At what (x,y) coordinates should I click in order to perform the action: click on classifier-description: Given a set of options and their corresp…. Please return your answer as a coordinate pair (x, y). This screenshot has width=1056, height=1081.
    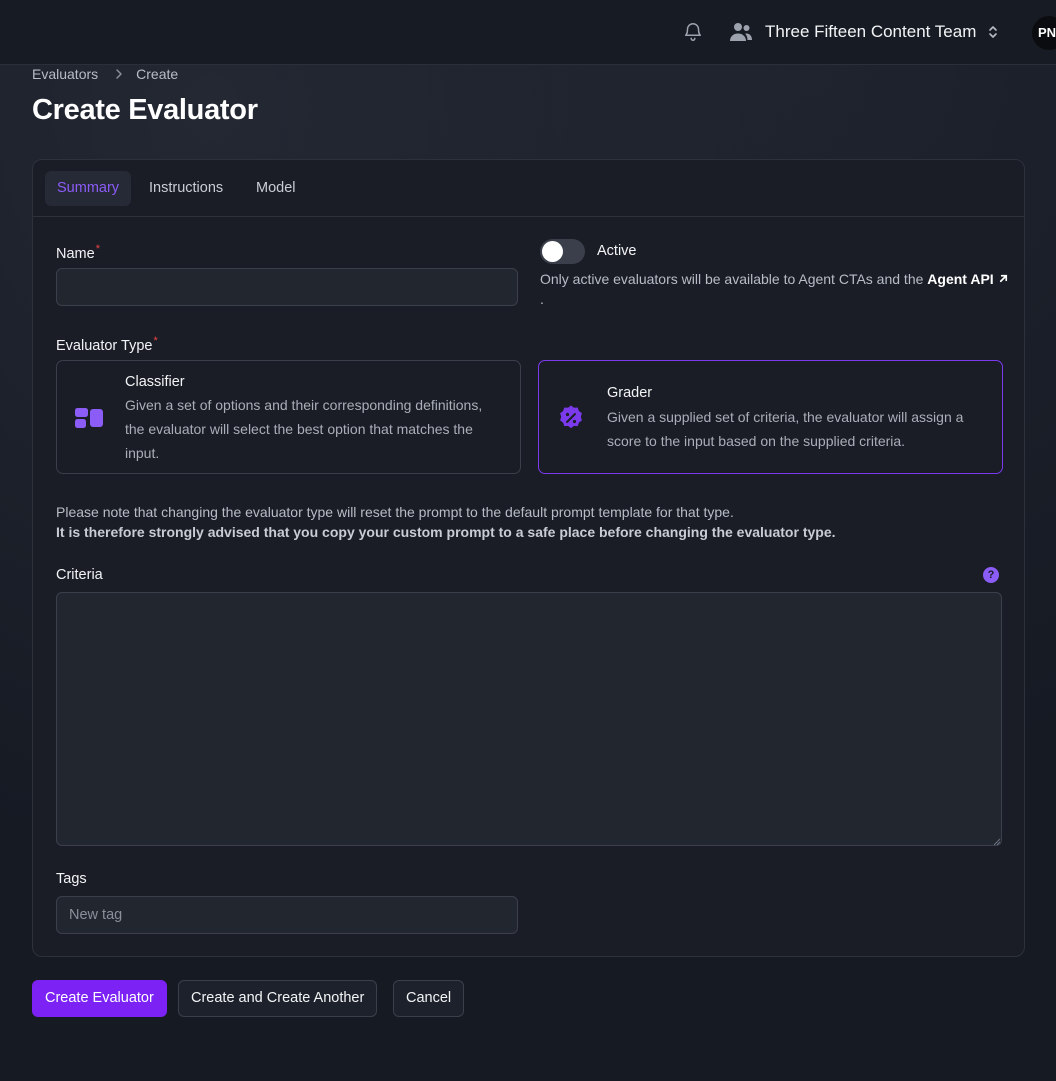
    Looking at the image, I should click on (304, 429).